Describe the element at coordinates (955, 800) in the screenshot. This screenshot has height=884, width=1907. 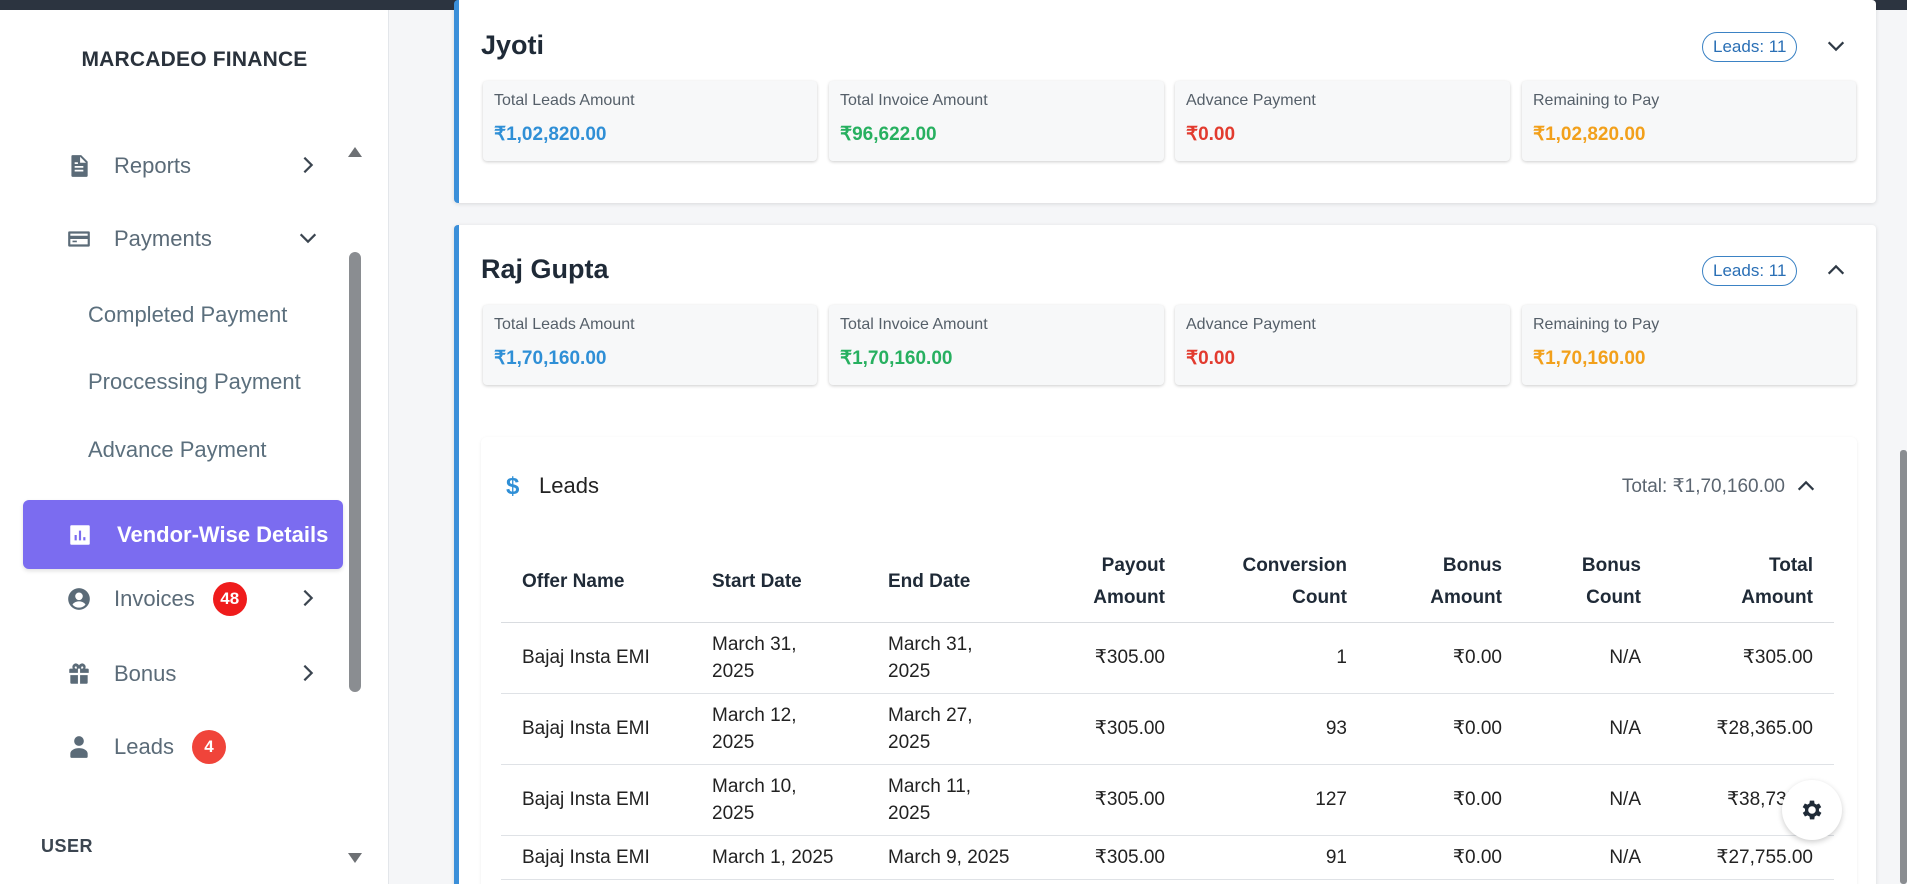
I see `cell-end-date: March 11, 2025` at that location.